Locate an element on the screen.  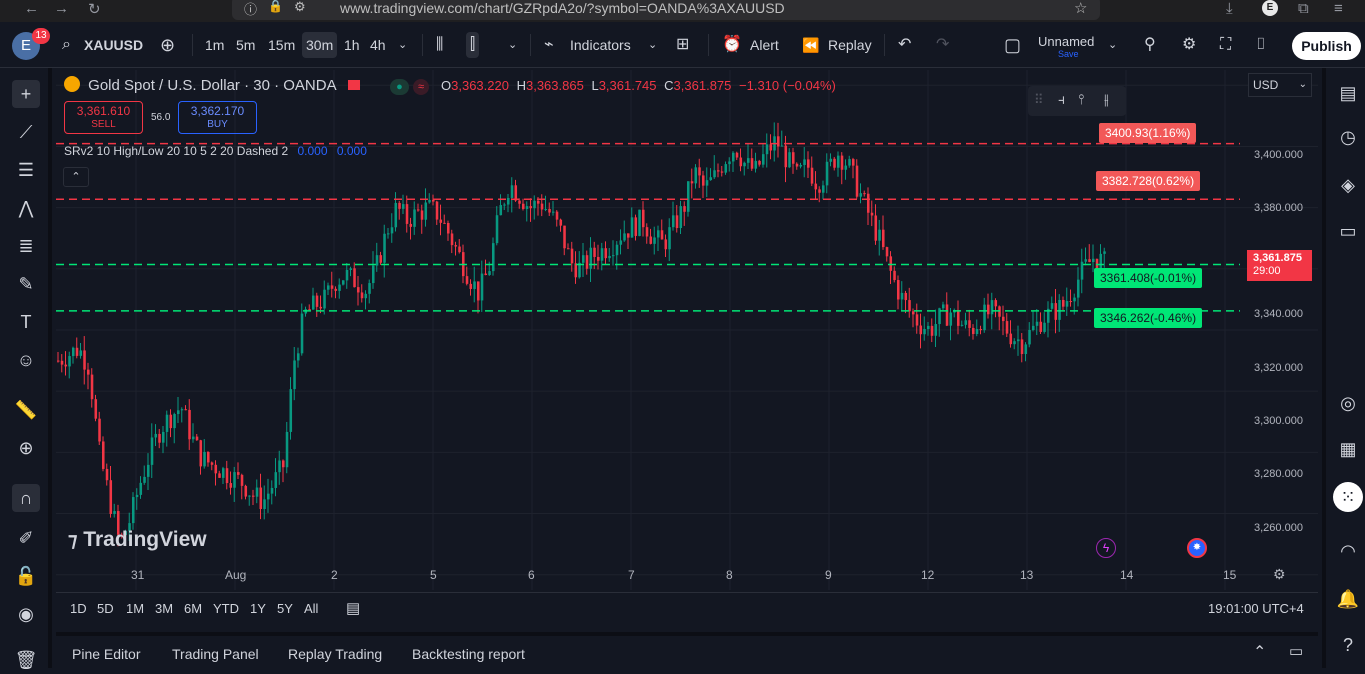
bar-chart-icon: ⫼ is located at coordinates (439, 45).